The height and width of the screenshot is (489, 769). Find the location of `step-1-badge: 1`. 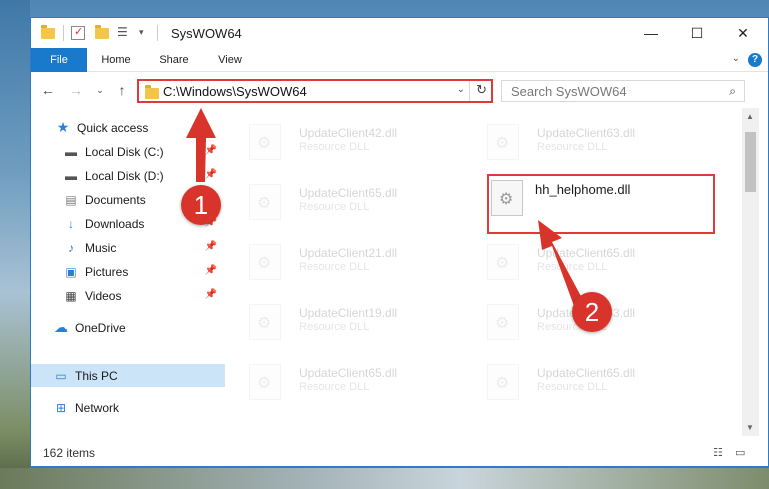

step-1-badge: 1 is located at coordinates (201, 205).